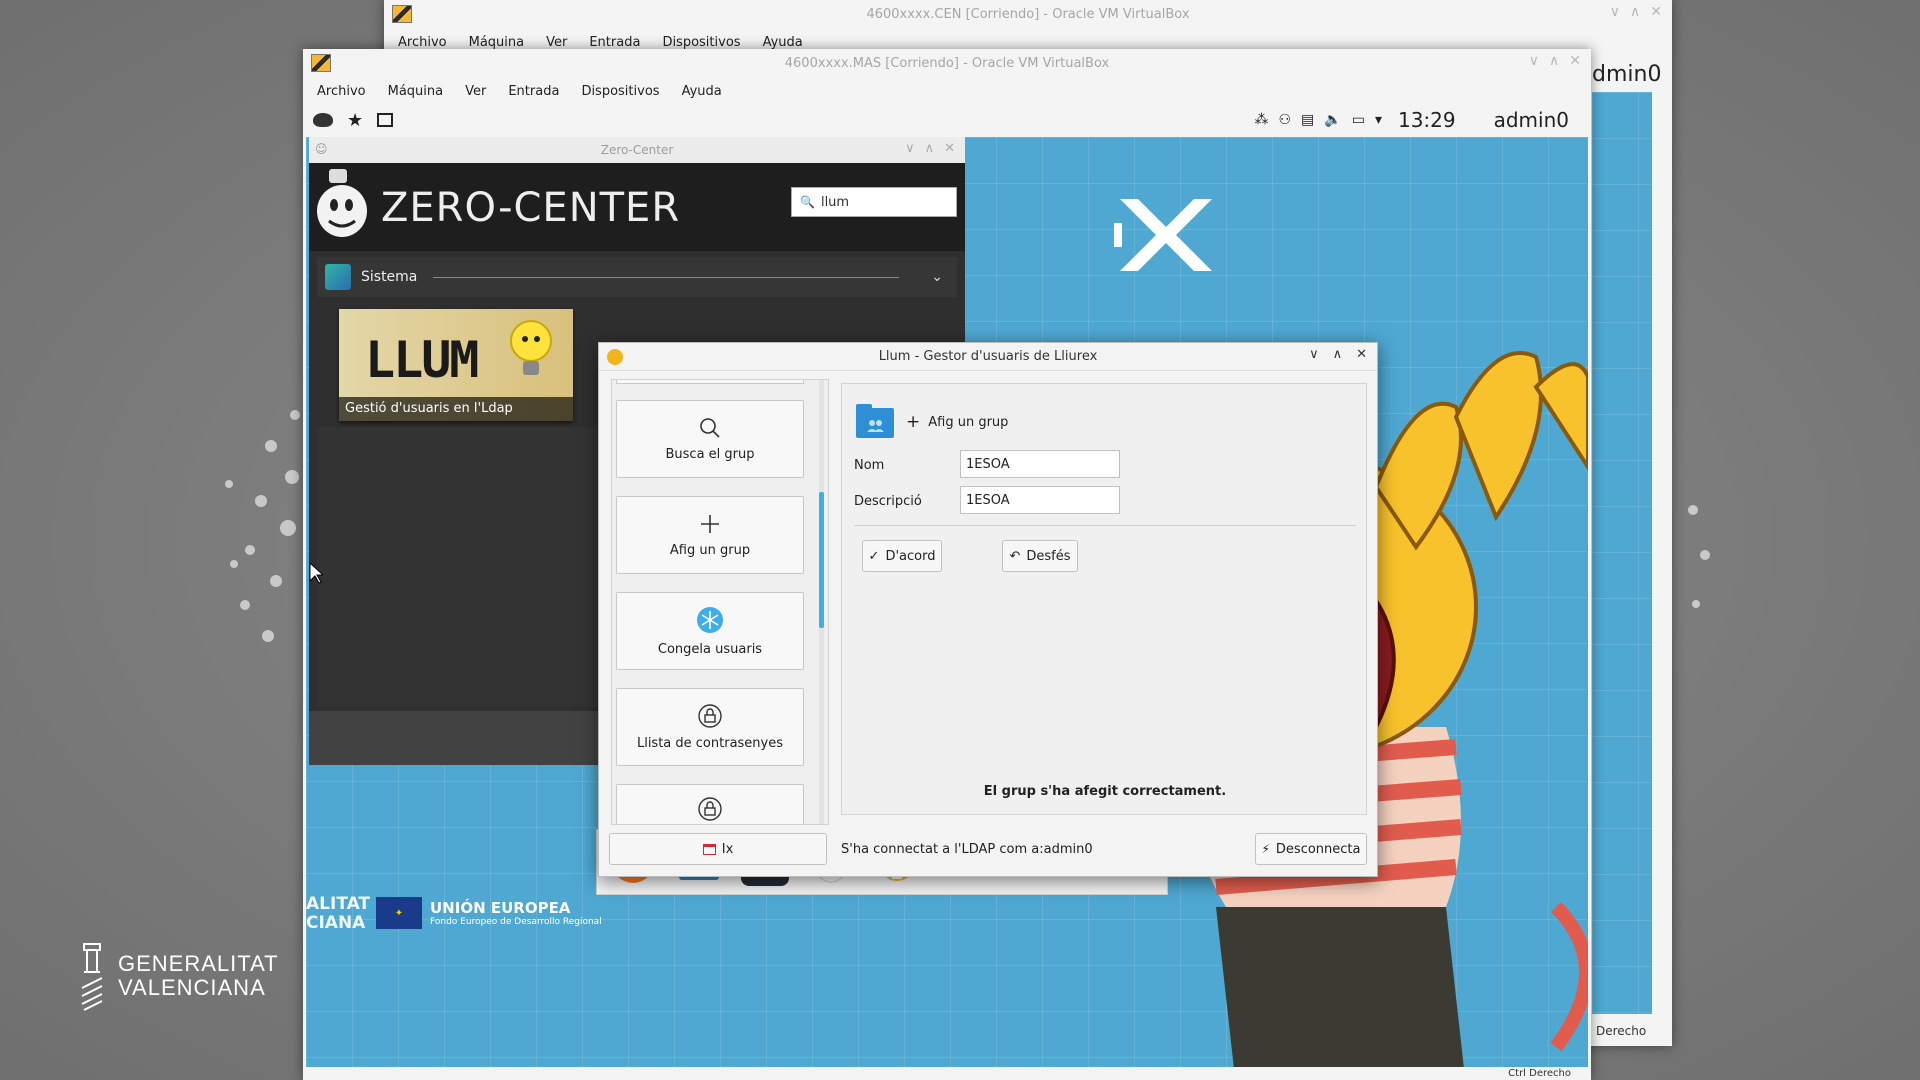 Image resolution: width=1920 pixels, height=1080 pixels. What do you see at coordinates (1427, 120) in the screenshot?
I see `clock: 13:29` at bounding box center [1427, 120].